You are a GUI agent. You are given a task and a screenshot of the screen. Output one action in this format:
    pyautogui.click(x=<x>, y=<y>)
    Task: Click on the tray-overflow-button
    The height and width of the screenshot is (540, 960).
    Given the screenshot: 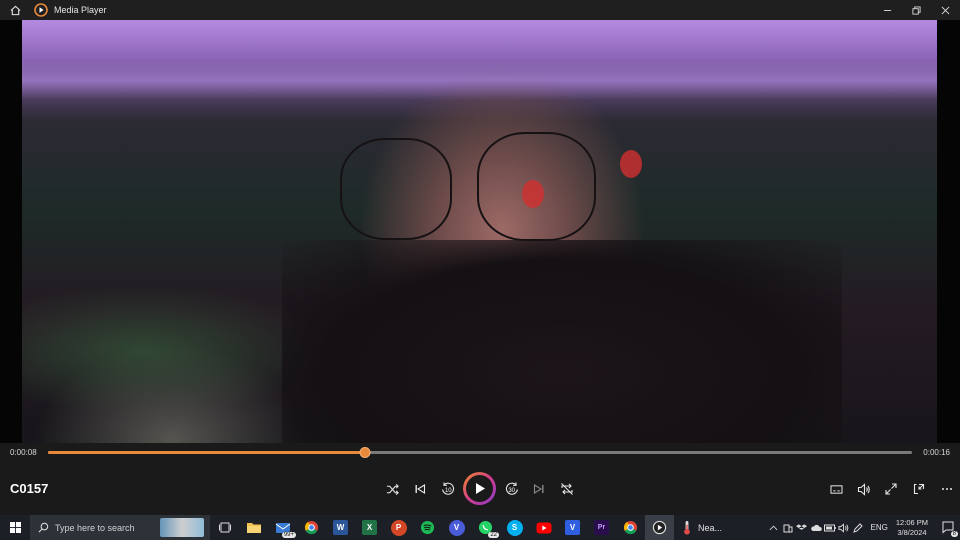 What is the action you would take?
    pyautogui.click(x=774, y=527)
    